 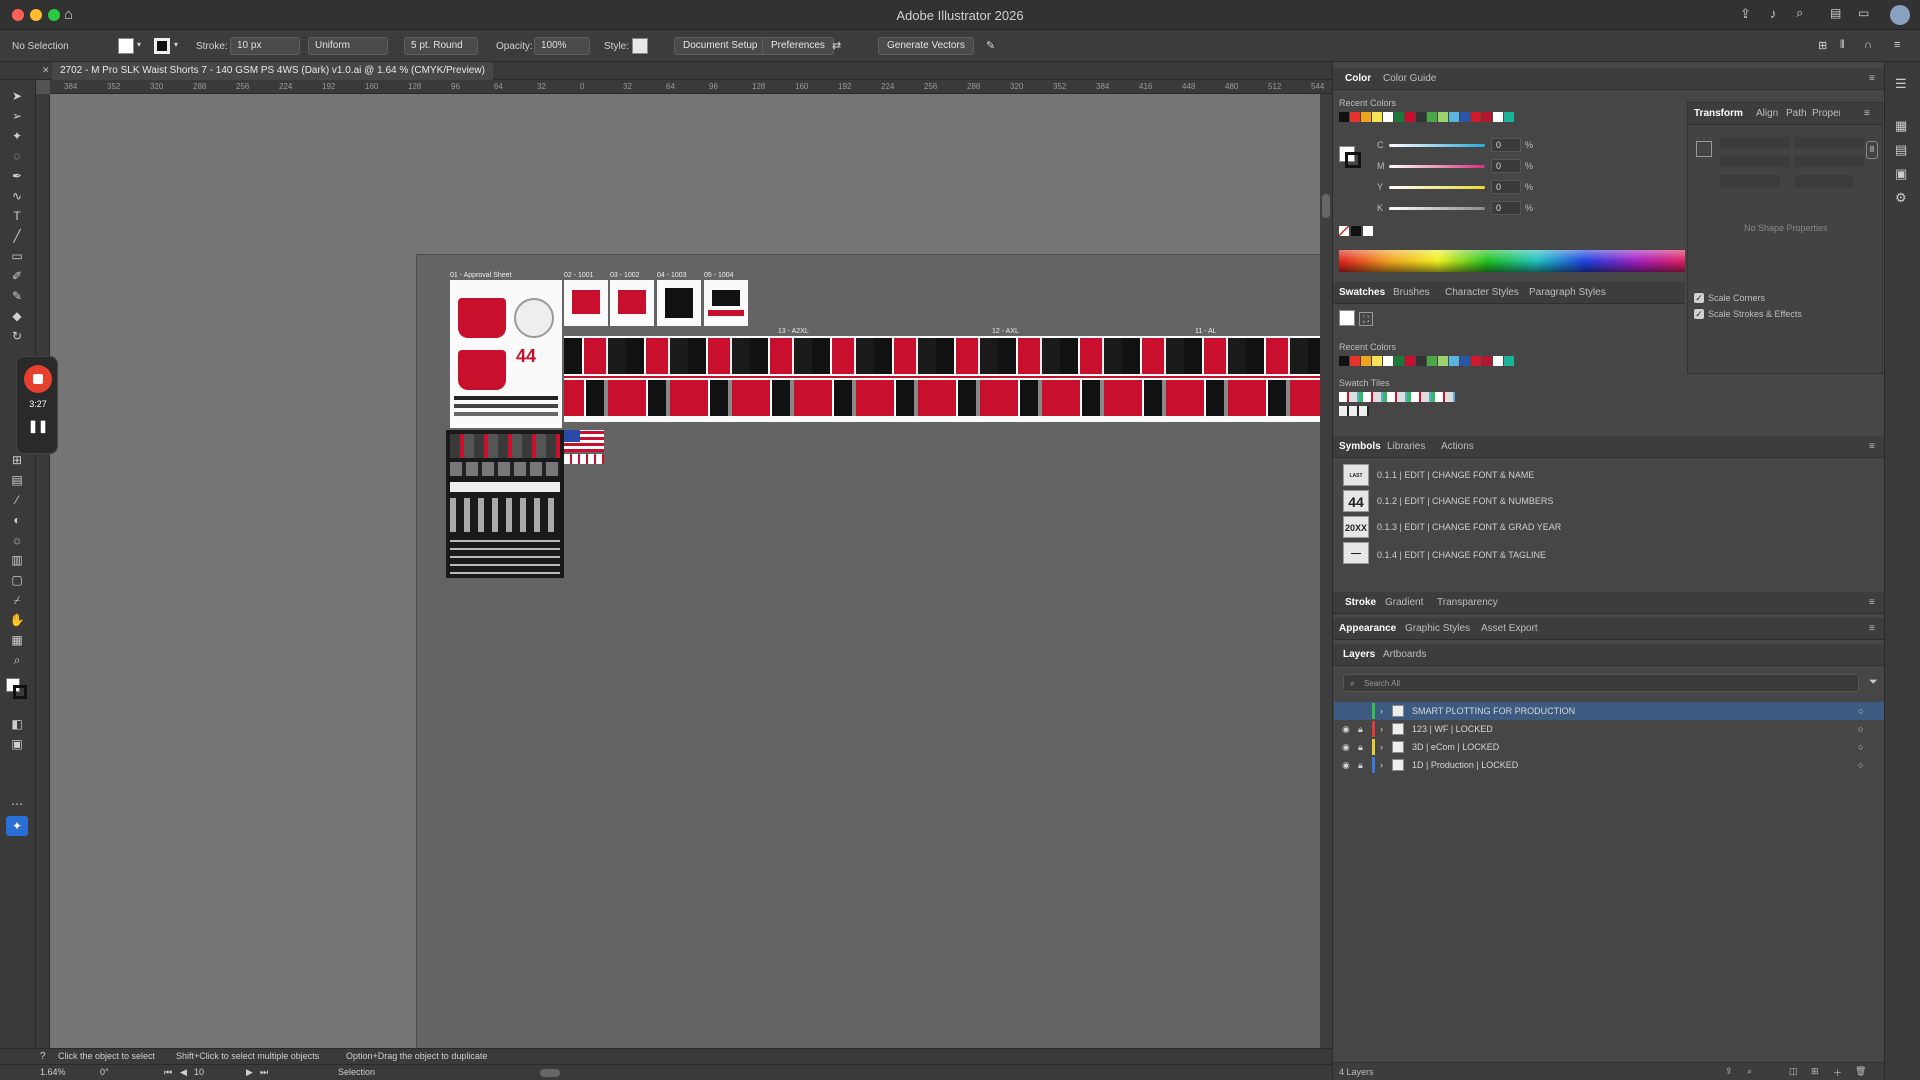 I want to click on tab-graphic-styles: Graphic Styles, so click(x=1437, y=628).